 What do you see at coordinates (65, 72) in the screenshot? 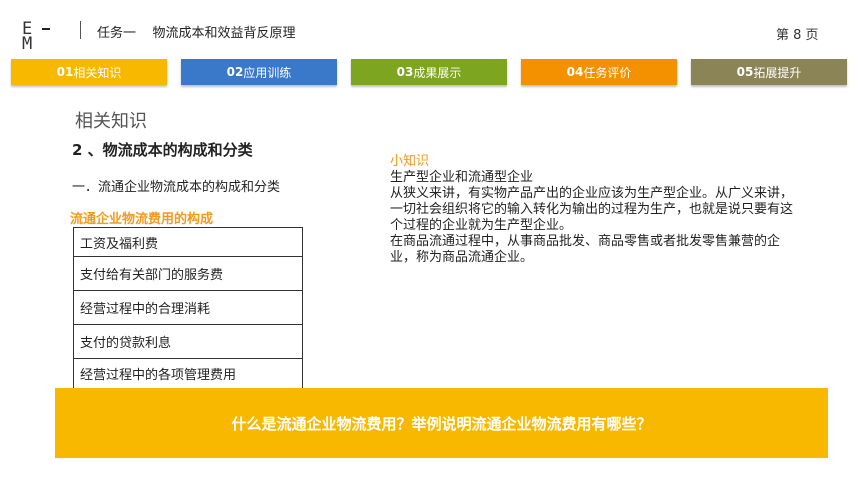
I see `tab-number: 01` at bounding box center [65, 72].